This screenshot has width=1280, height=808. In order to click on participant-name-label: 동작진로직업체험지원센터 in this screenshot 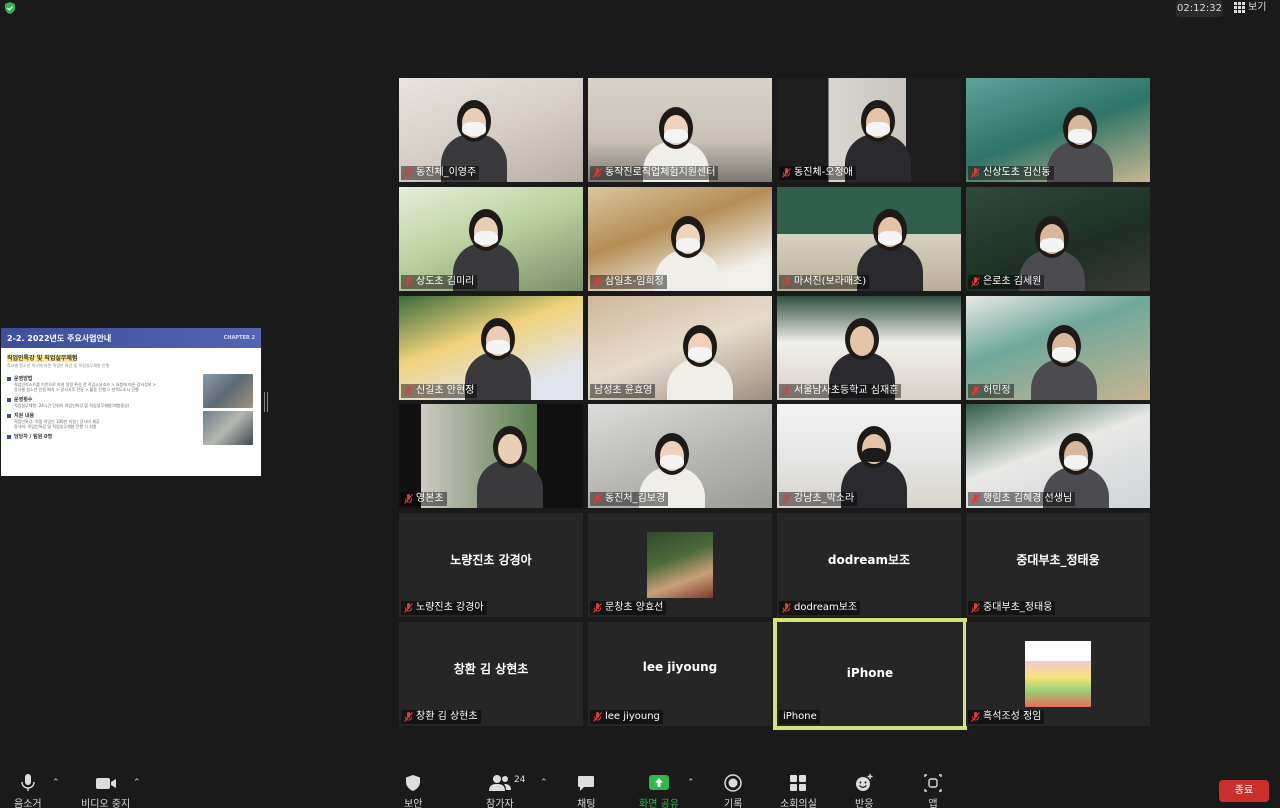, I will do `click(654, 173)`.